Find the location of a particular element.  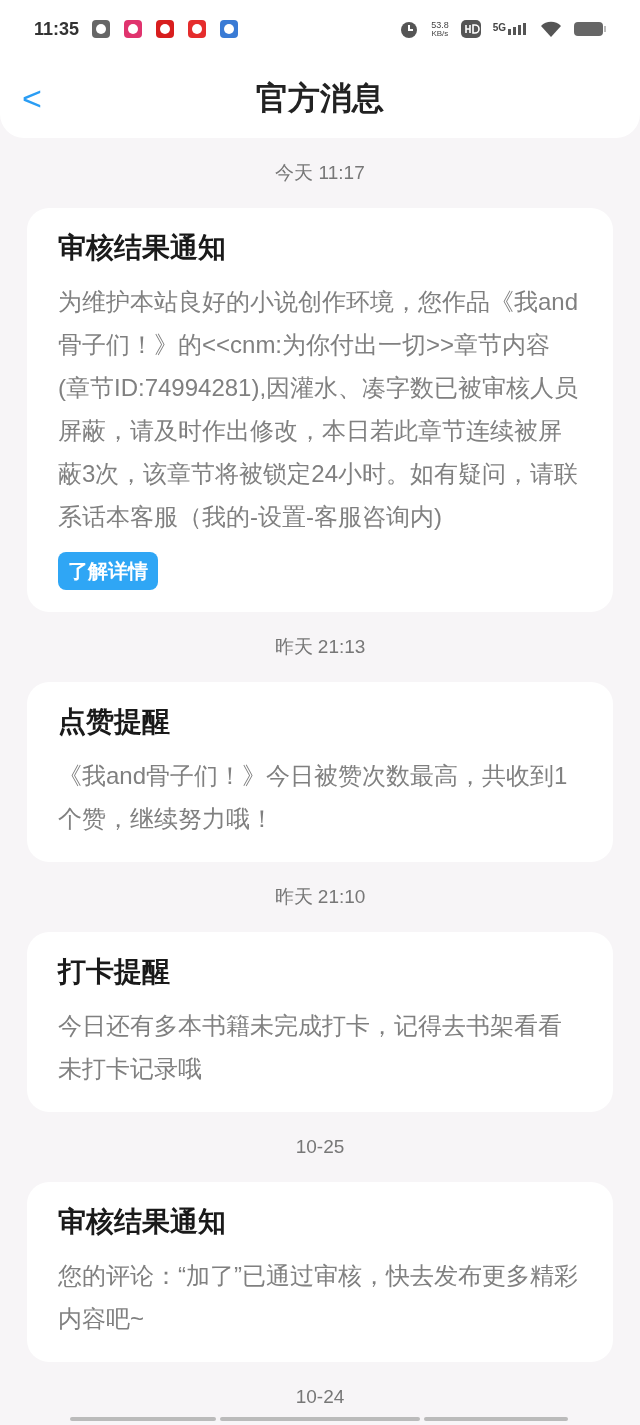

message-time: 今天 11:17 is located at coordinates (320, 172).